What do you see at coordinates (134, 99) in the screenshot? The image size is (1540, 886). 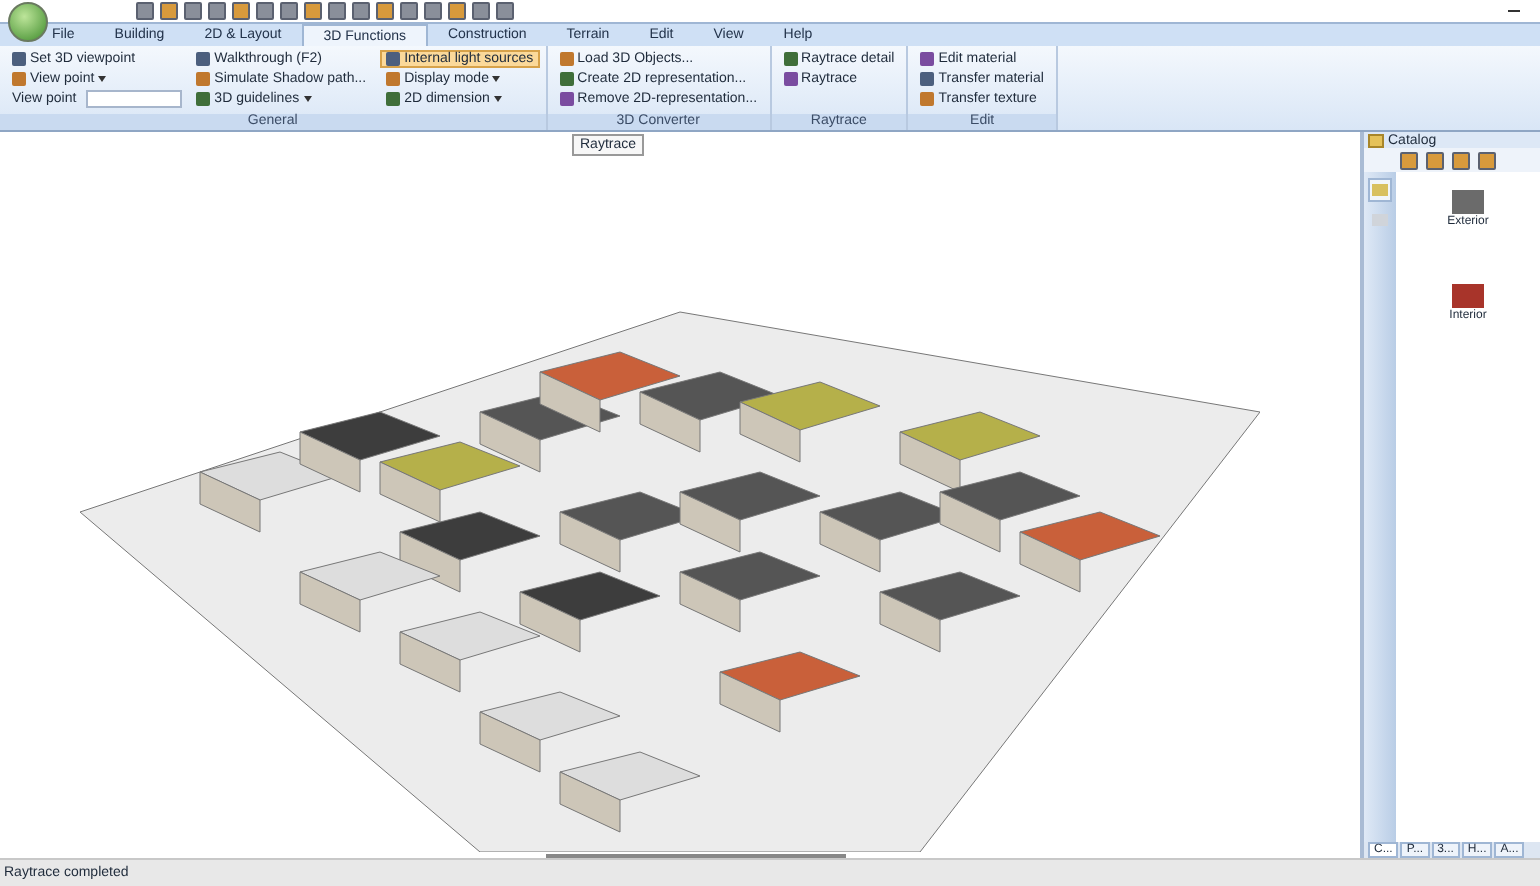 I see `combo-field` at bounding box center [134, 99].